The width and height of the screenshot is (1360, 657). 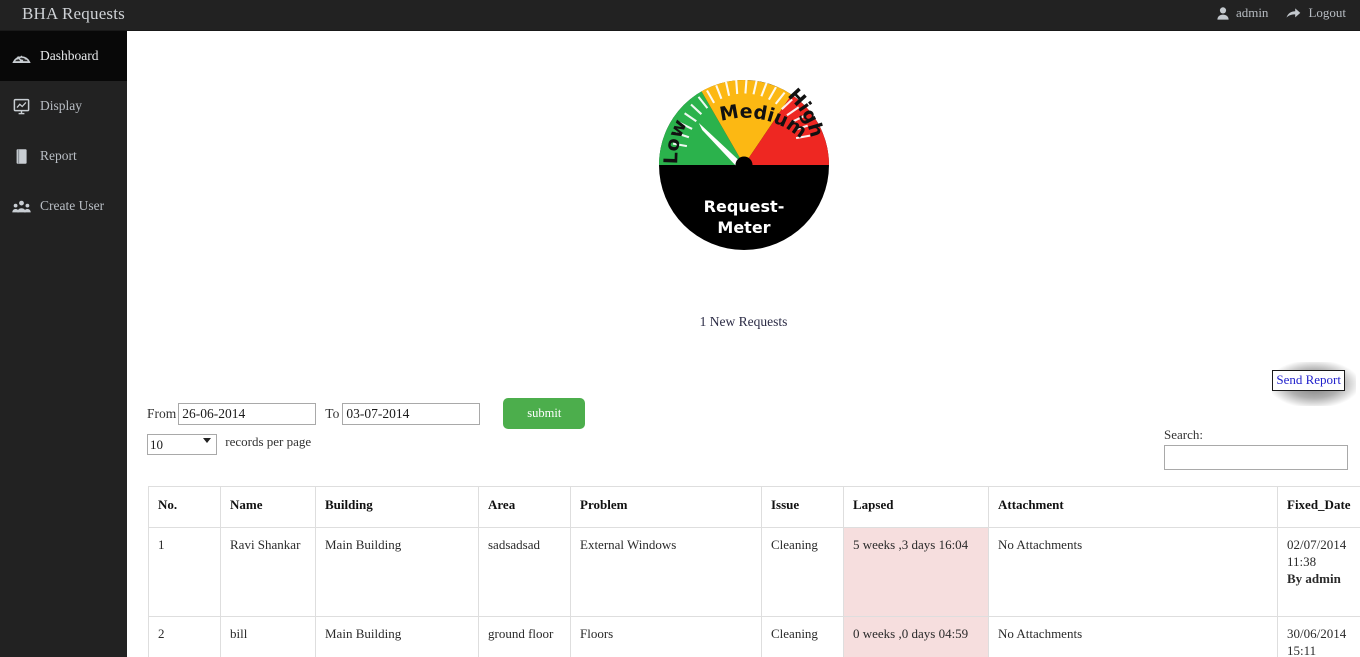 I want to click on cell-problem: External Windows, so click(x=666, y=572).